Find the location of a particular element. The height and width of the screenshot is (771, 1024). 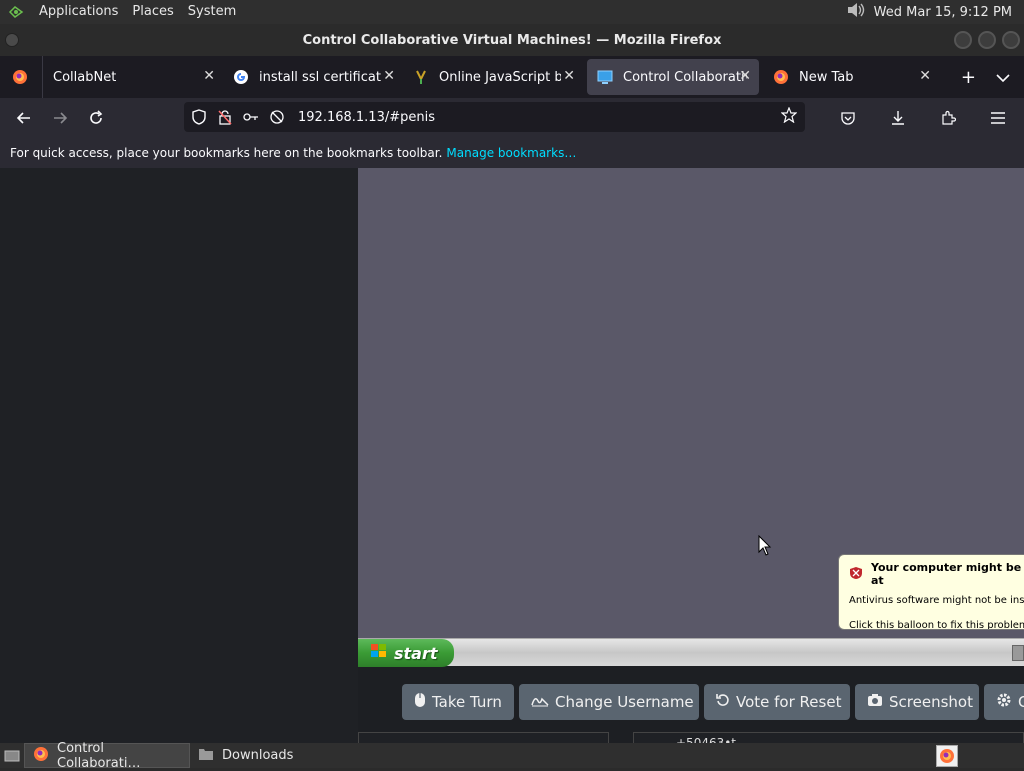

google-icon is located at coordinates (241, 77).